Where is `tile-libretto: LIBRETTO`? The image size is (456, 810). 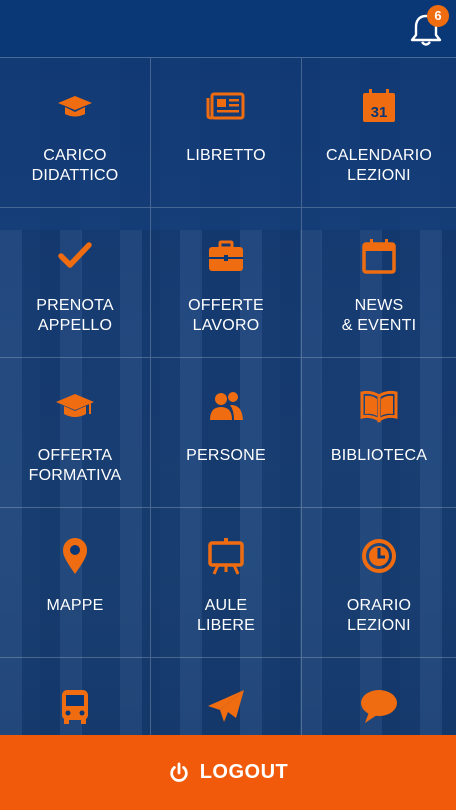
tile-libretto: LIBRETTO is located at coordinates (226, 133).